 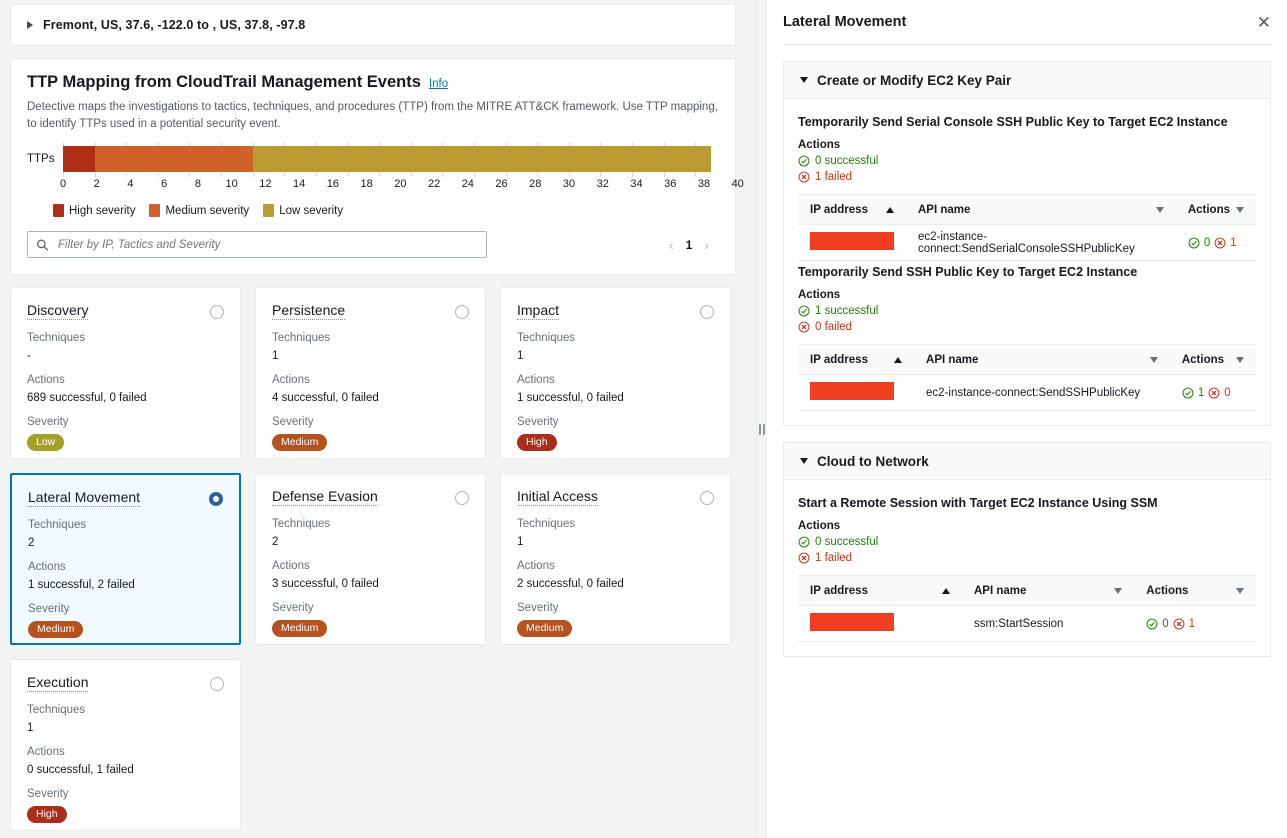 What do you see at coordinates (689, 245) in the screenshot?
I see `pagination-page-1: 1` at bounding box center [689, 245].